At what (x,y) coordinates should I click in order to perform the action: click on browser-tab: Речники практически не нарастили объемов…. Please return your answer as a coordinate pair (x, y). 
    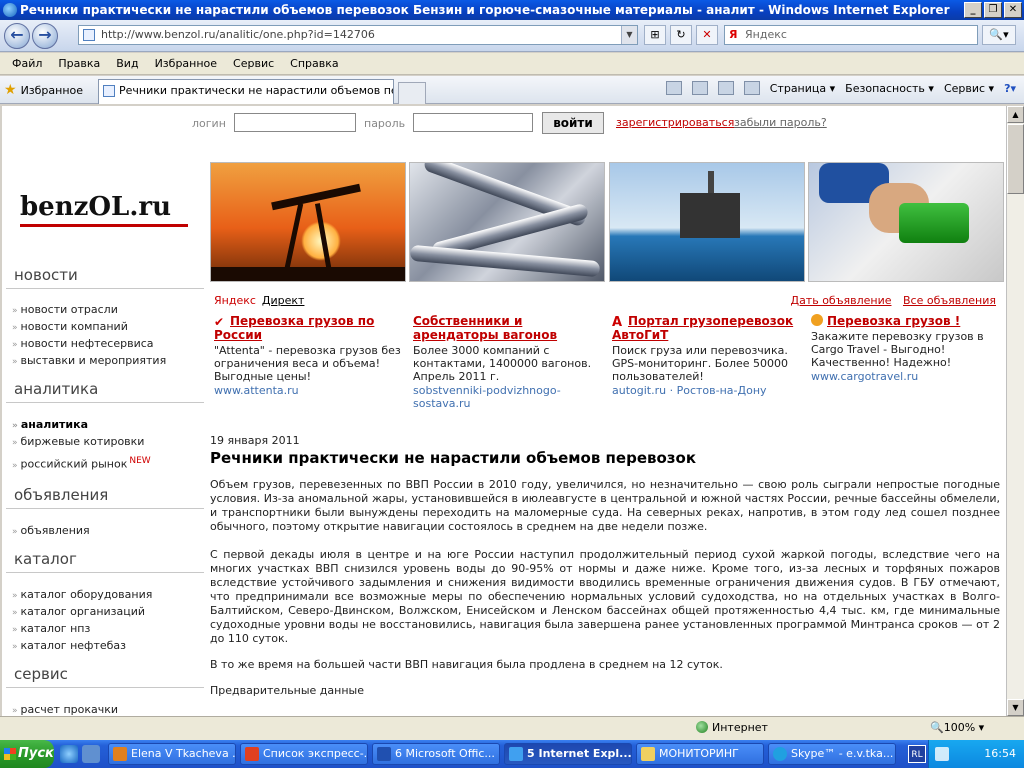
    Looking at the image, I should click on (246, 91).